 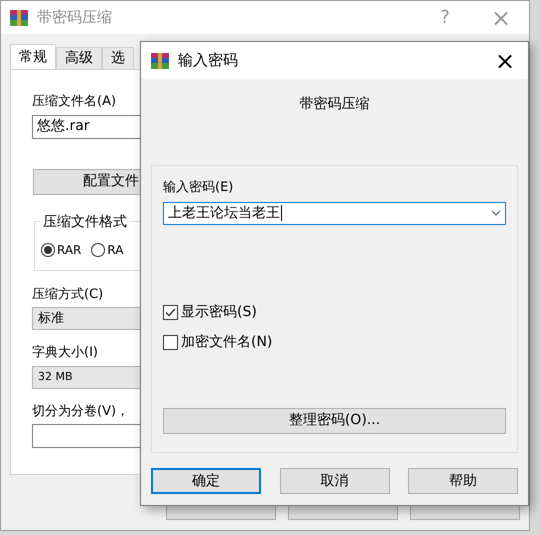 I want to click on dialog-title: 输入密码, so click(x=208, y=61).